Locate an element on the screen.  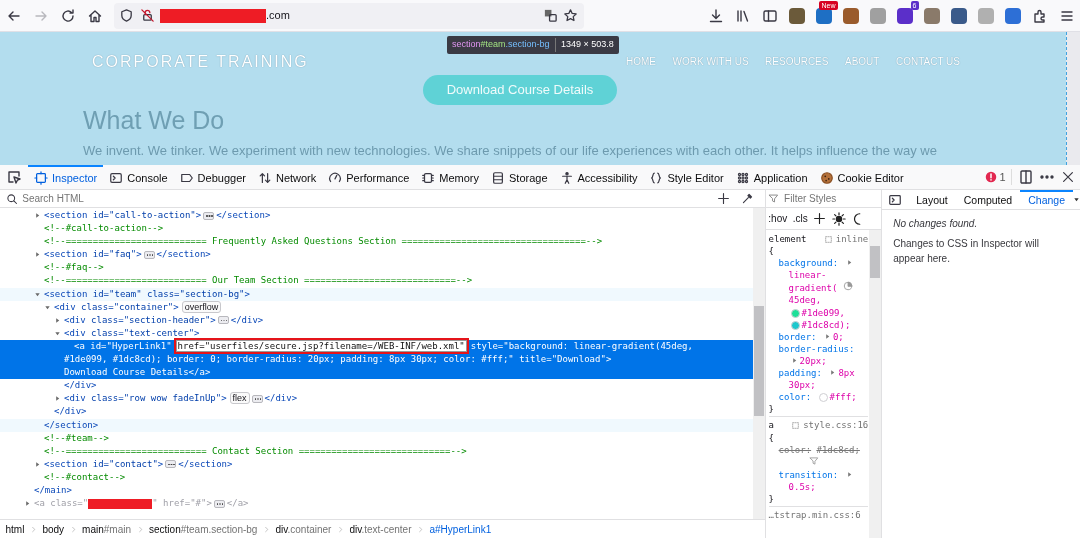
translate-icon is located at coordinates (550, 15).